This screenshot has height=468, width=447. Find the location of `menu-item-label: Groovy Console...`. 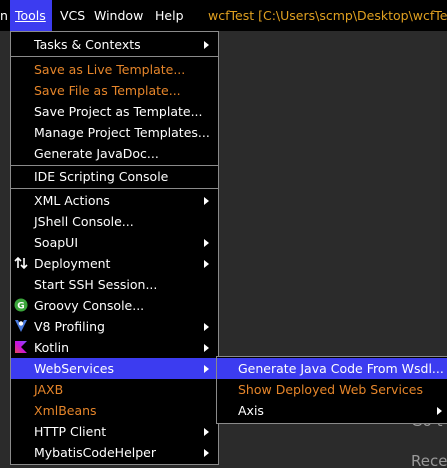

menu-item-label: Groovy Console... is located at coordinates (89, 305).